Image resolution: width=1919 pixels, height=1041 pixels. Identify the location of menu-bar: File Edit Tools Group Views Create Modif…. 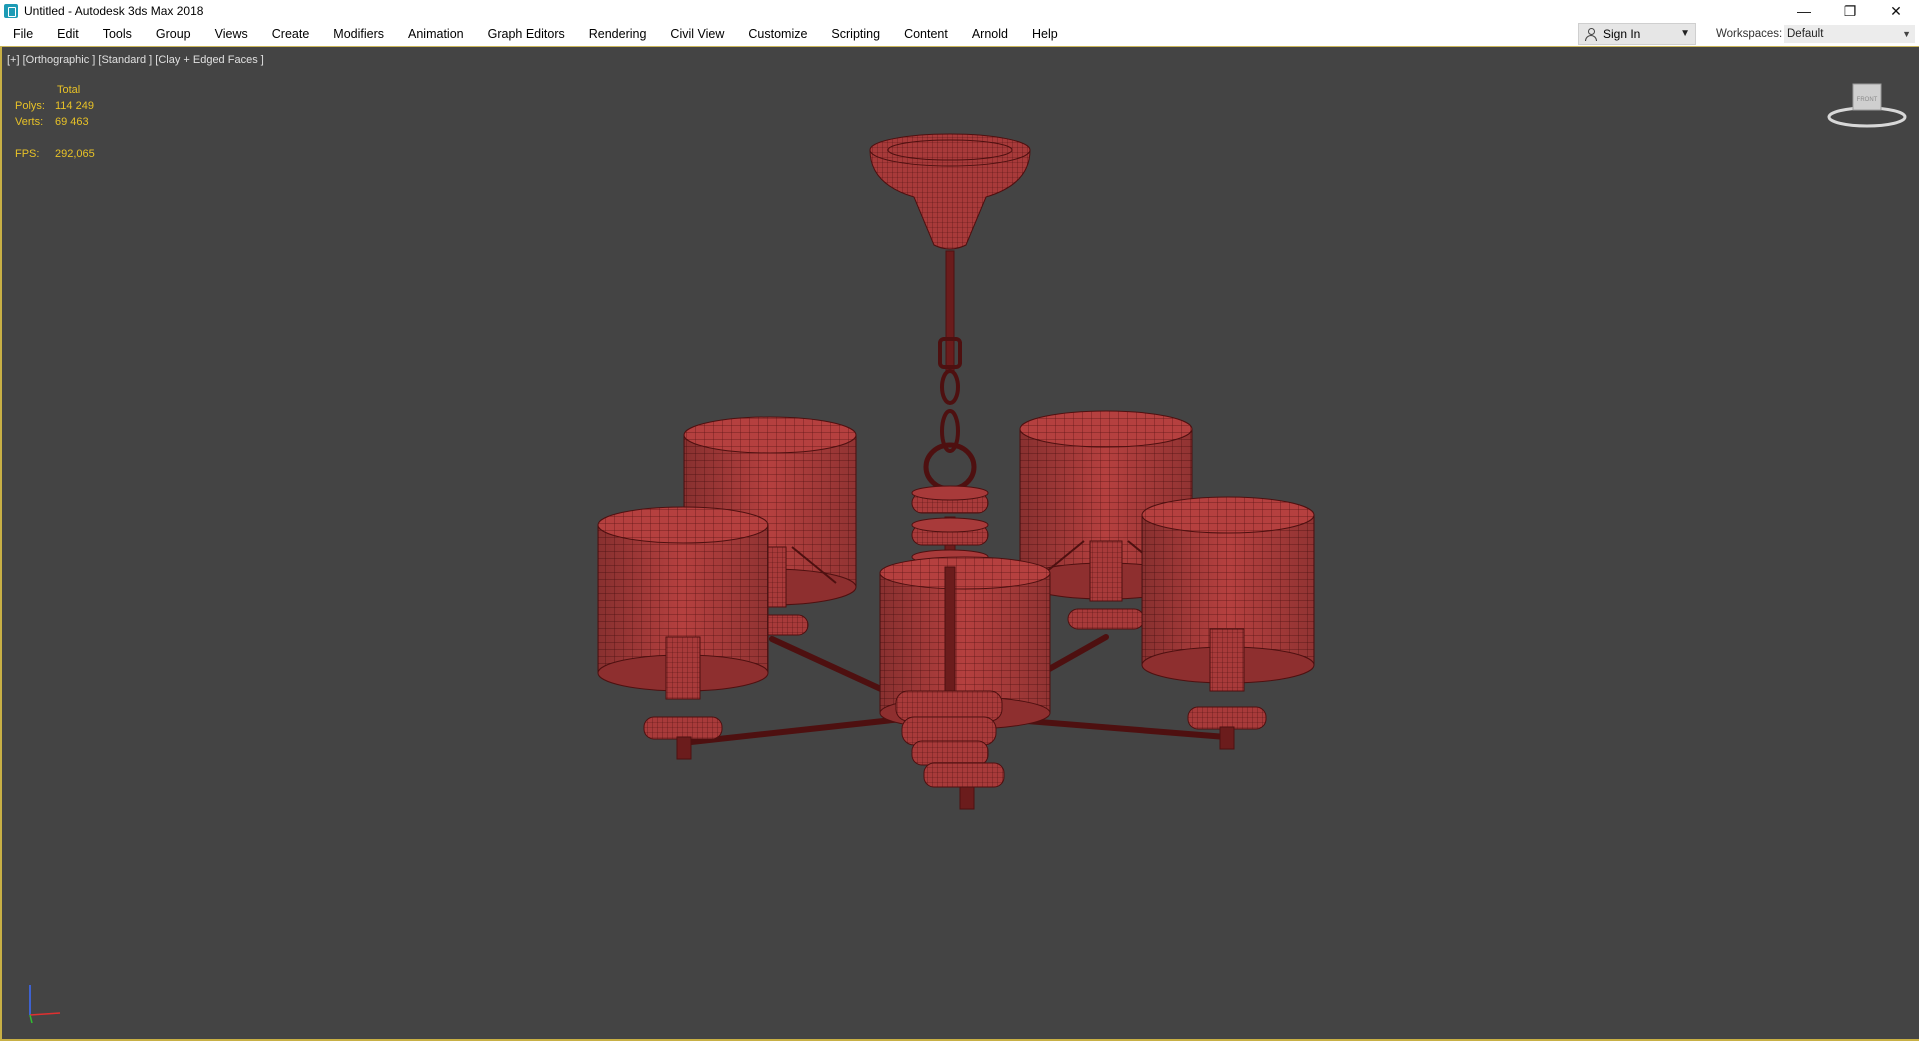
(959, 34).